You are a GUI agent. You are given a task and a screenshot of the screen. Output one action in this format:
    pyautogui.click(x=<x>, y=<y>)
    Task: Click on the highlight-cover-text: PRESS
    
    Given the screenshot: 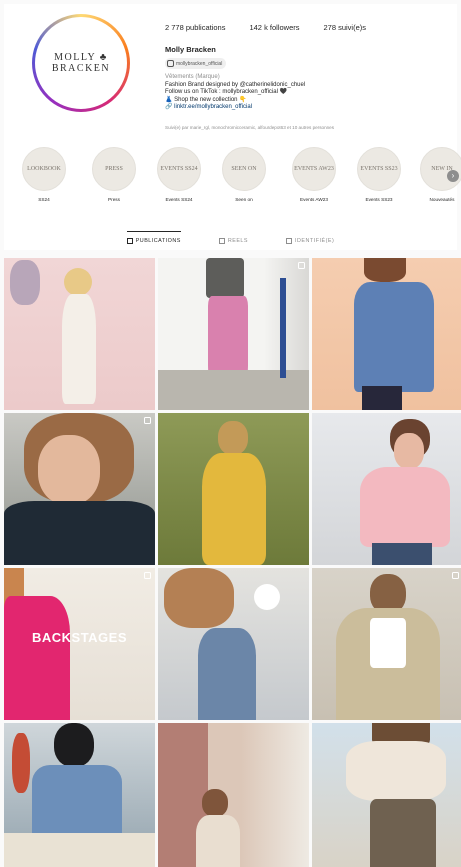 What is the action you would take?
    pyautogui.click(x=114, y=168)
    